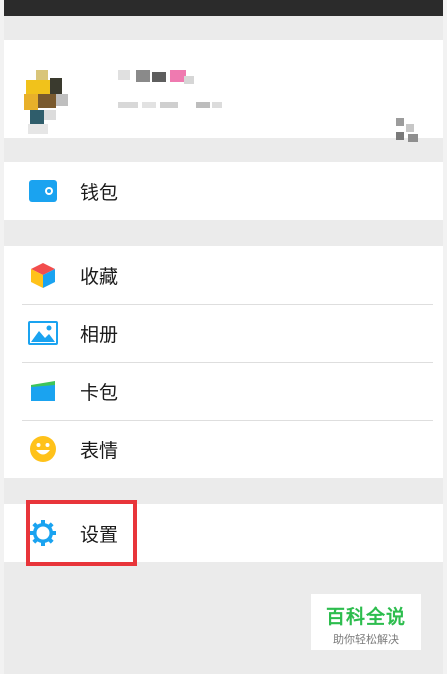  What do you see at coordinates (223, 391) in the screenshot?
I see `menu-item-cards: 卡包` at bounding box center [223, 391].